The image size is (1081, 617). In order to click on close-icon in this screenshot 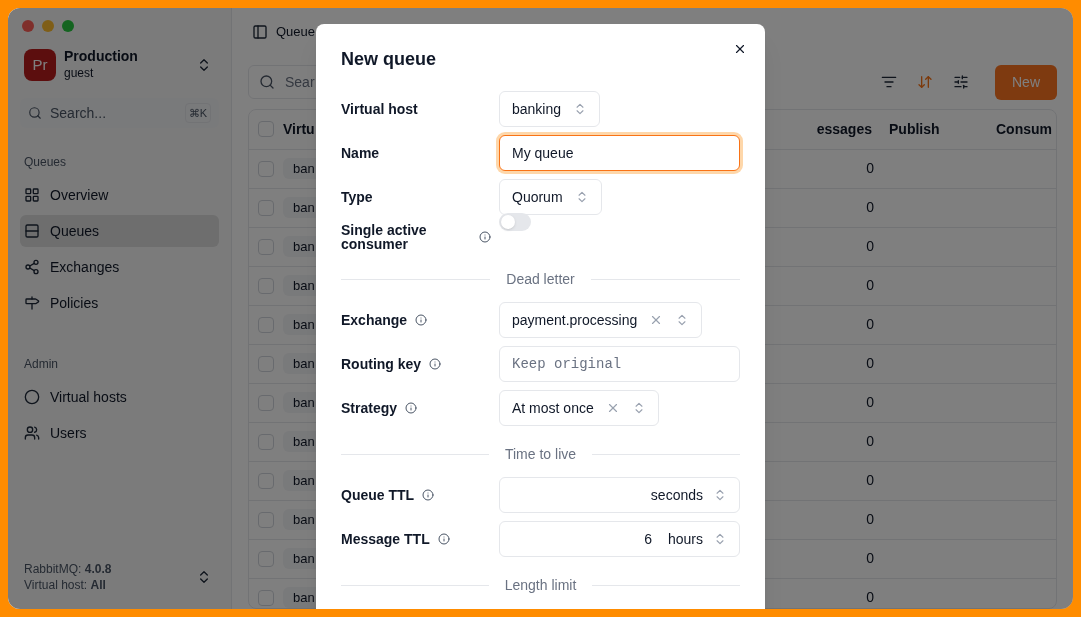, I will do `click(740, 49)`.